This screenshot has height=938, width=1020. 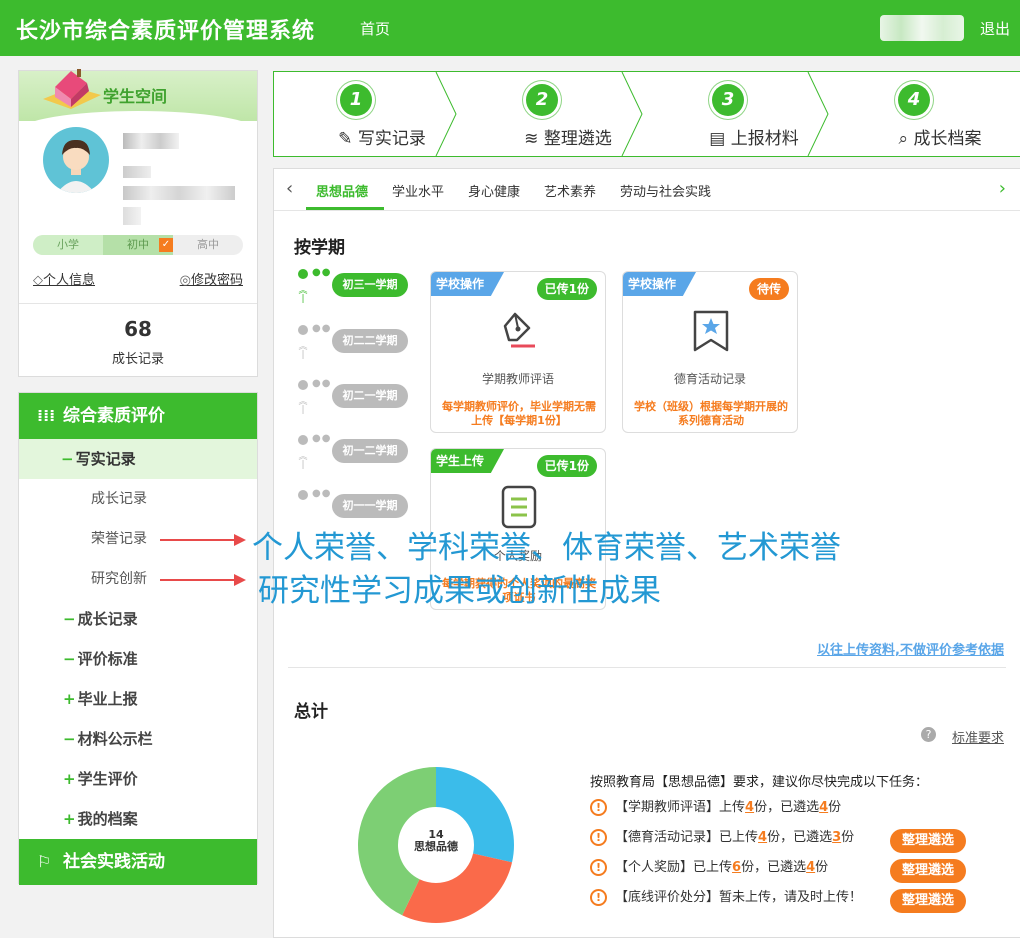 What do you see at coordinates (211, 278) in the screenshot?
I see `change-password-link: ◎修改密码` at bounding box center [211, 278].